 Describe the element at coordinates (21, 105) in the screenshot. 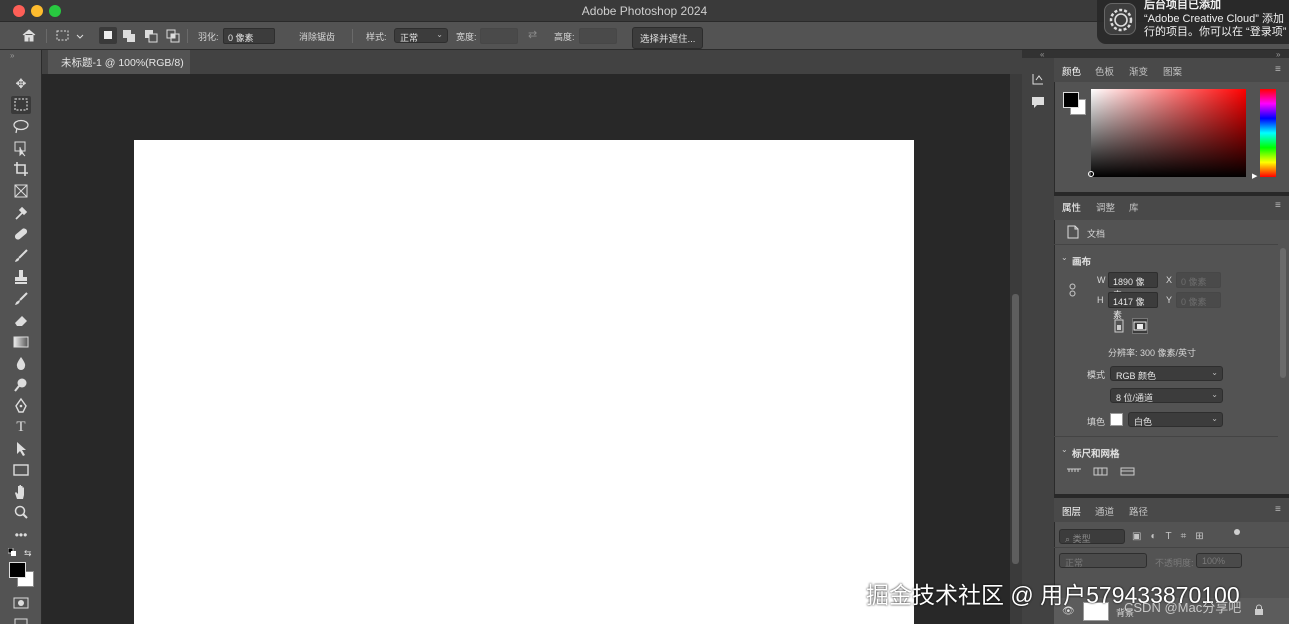

I see `rectangular-marquee-tool-icon` at that location.